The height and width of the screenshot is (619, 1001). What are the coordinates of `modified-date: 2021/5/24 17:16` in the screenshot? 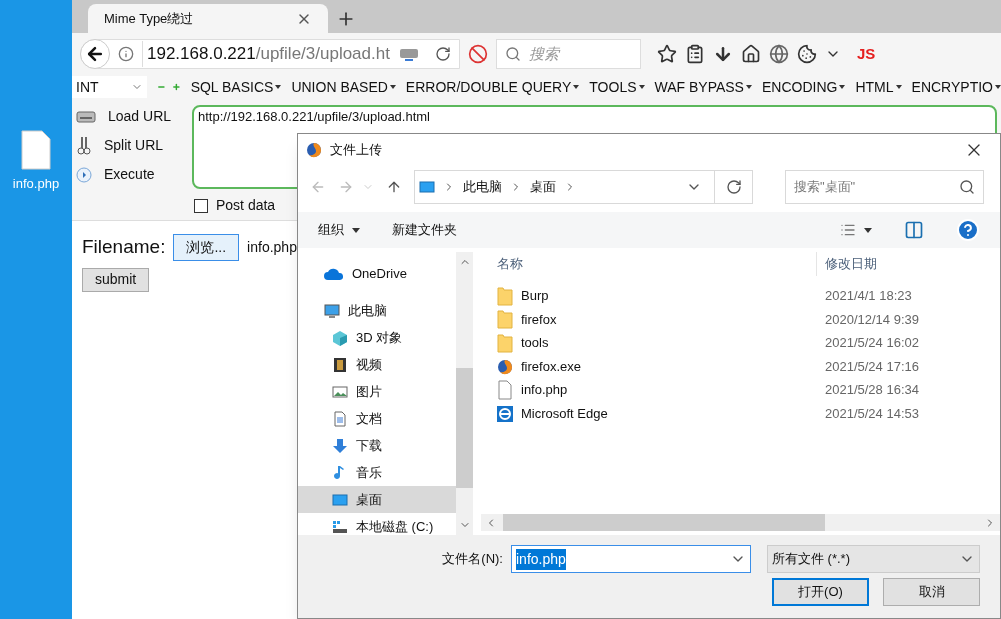 It's located at (871, 366).